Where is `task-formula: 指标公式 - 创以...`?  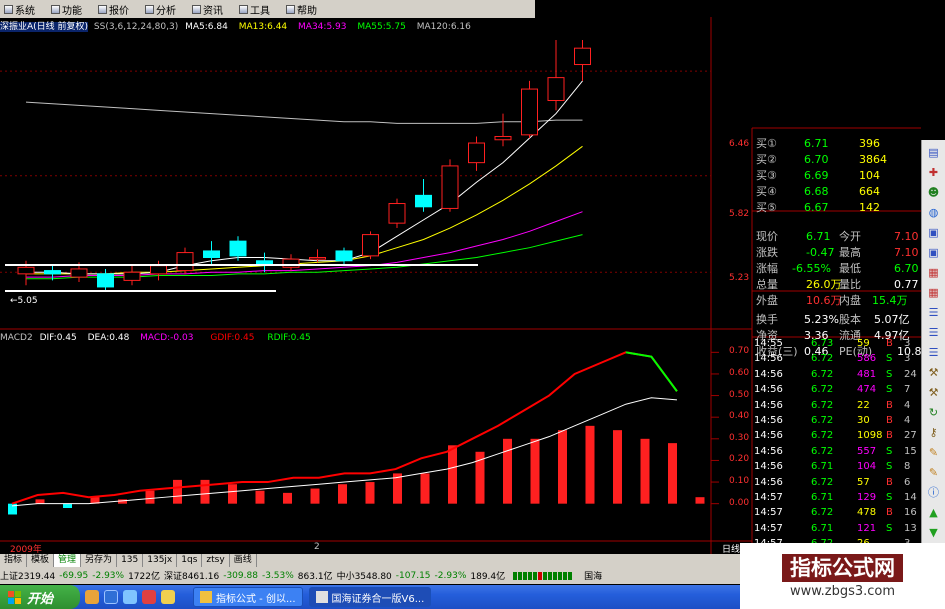
task-formula: 指标公式 - 创以... is located at coordinates (248, 597).